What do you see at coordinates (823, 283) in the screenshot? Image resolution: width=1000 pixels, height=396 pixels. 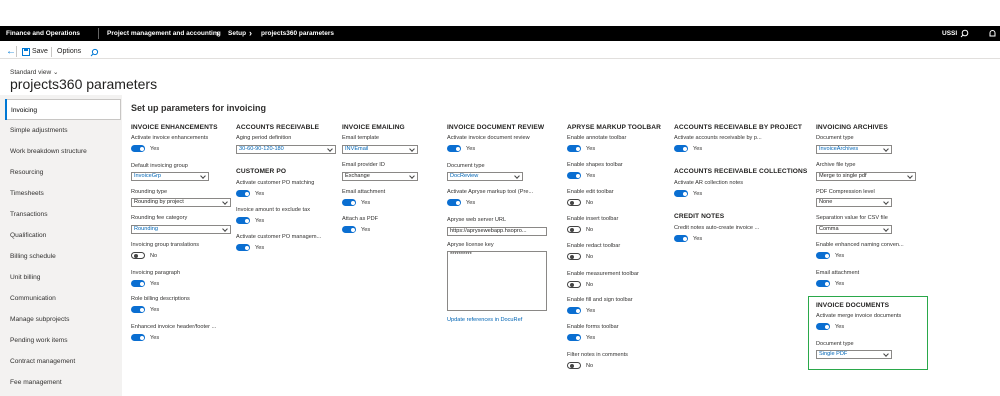 I see `archive-email-attachment-toggle` at bounding box center [823, 283].